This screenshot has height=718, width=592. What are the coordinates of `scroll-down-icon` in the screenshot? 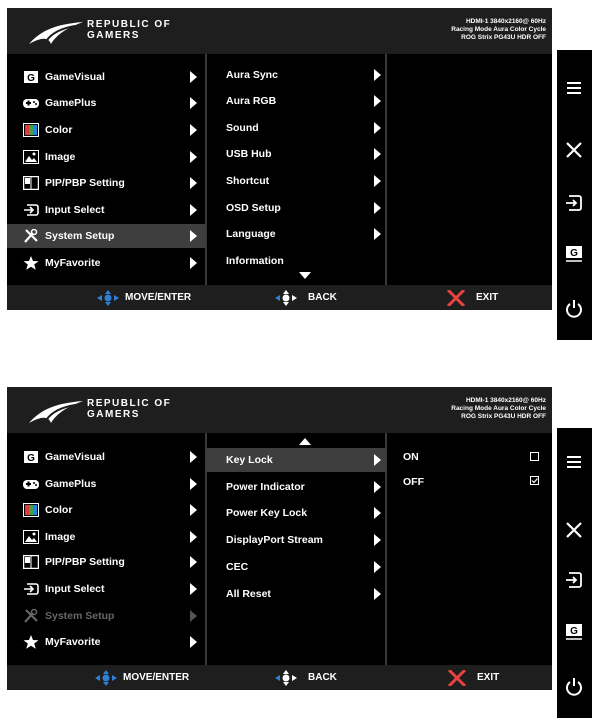 It's located at (305, 275).